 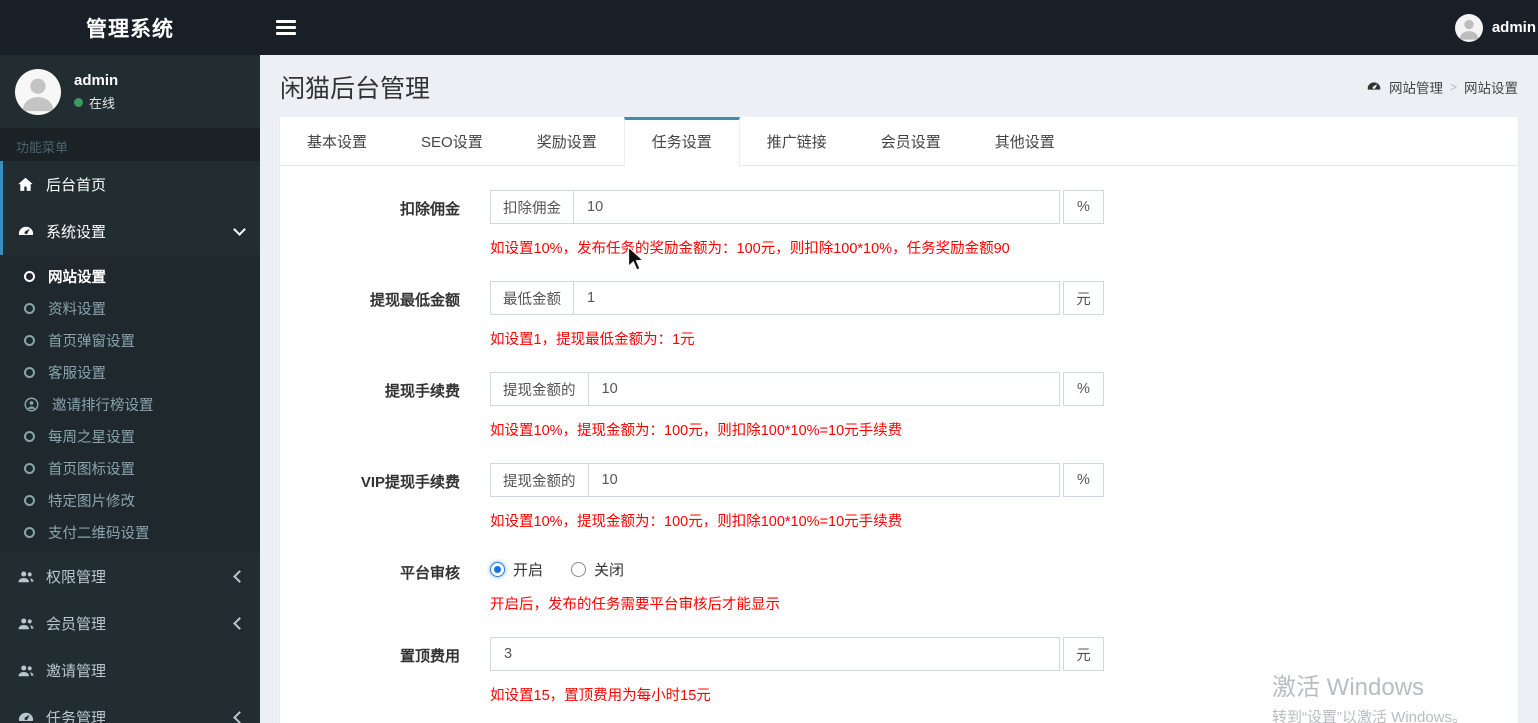 What do you see at coordinates (130, 231) in the screenshot?
I see `sidebar-item-system-settings: 系统设置` at bounding box center [130, 231].